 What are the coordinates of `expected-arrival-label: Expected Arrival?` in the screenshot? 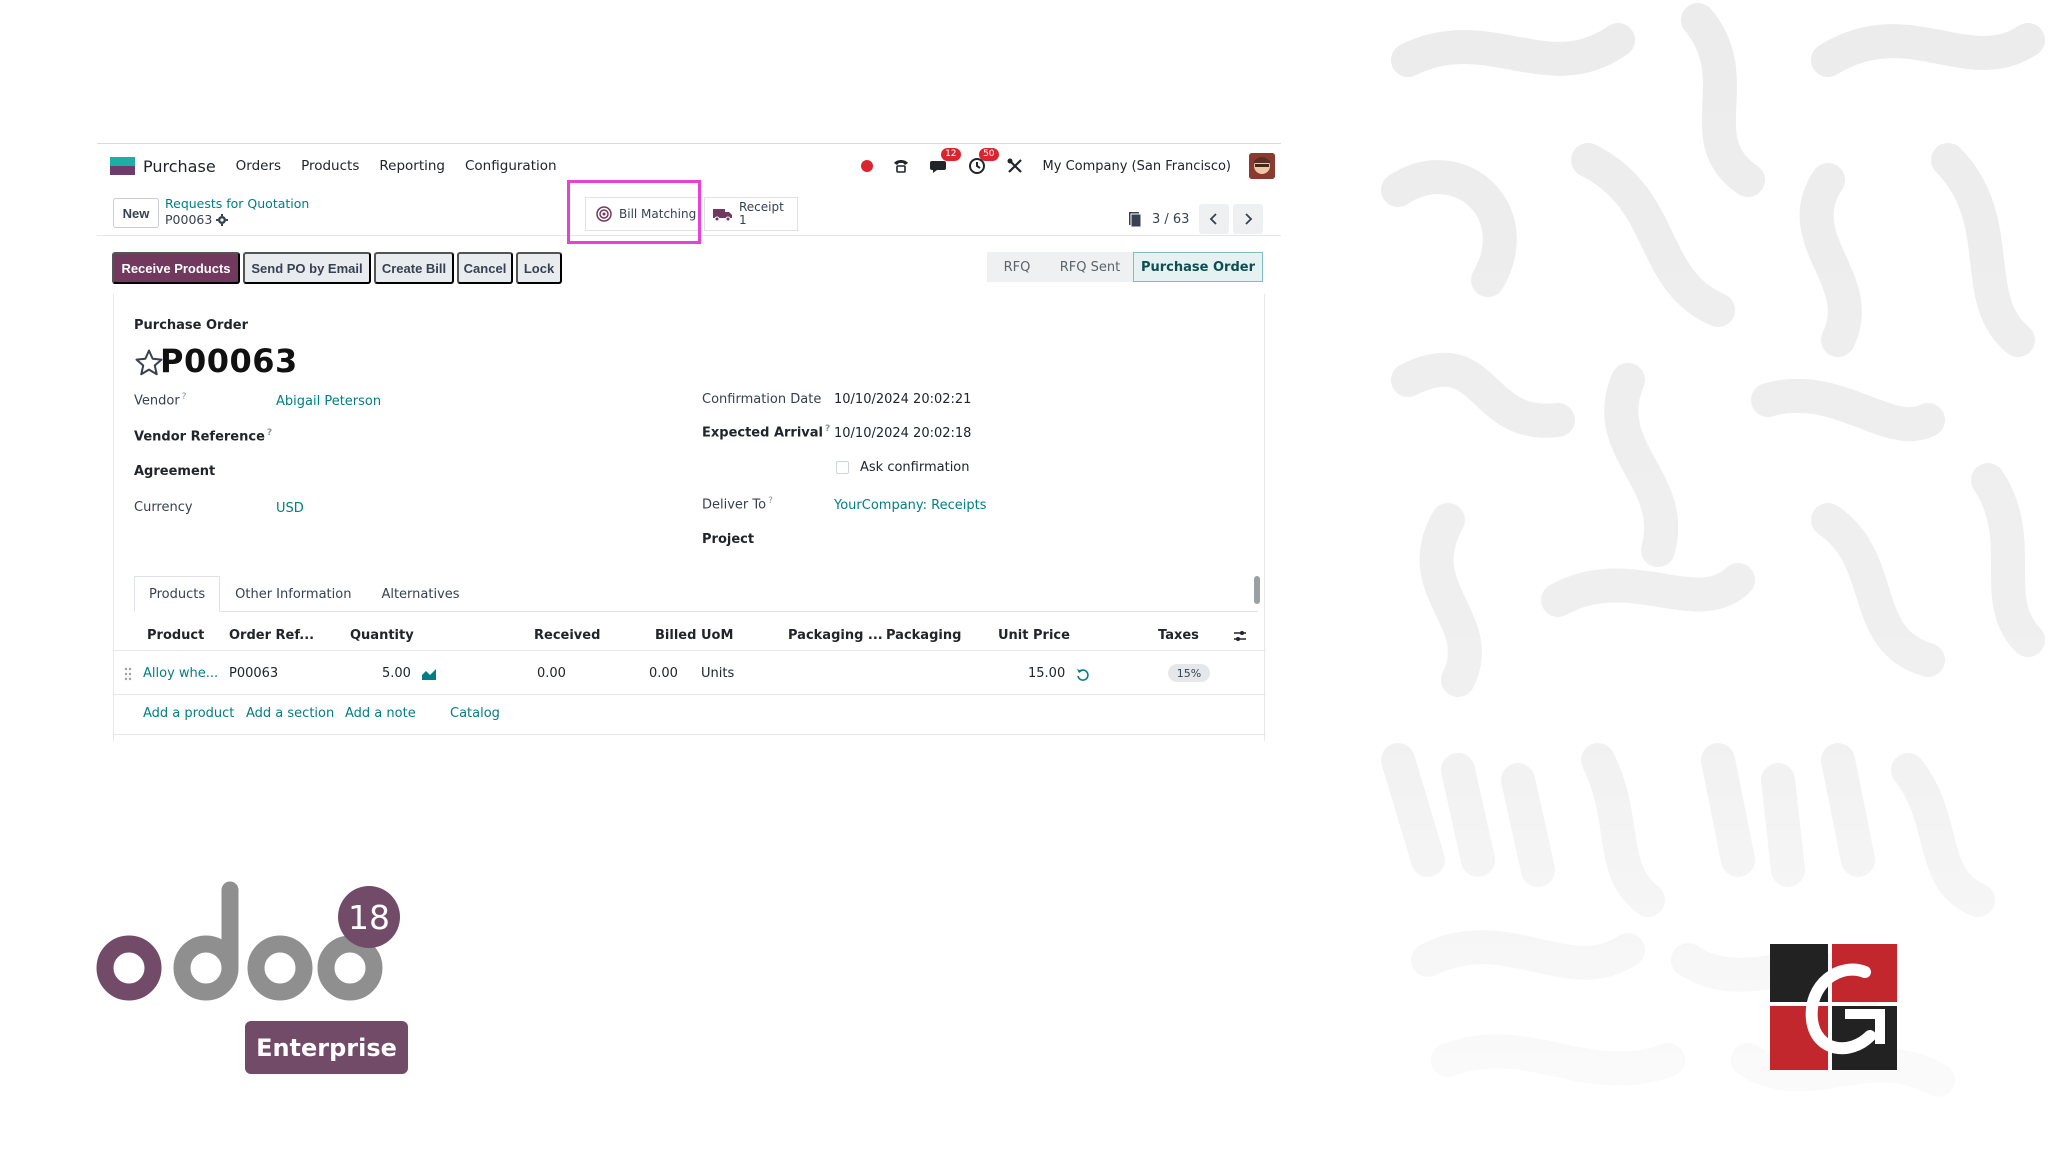 It's located at (766, 432).